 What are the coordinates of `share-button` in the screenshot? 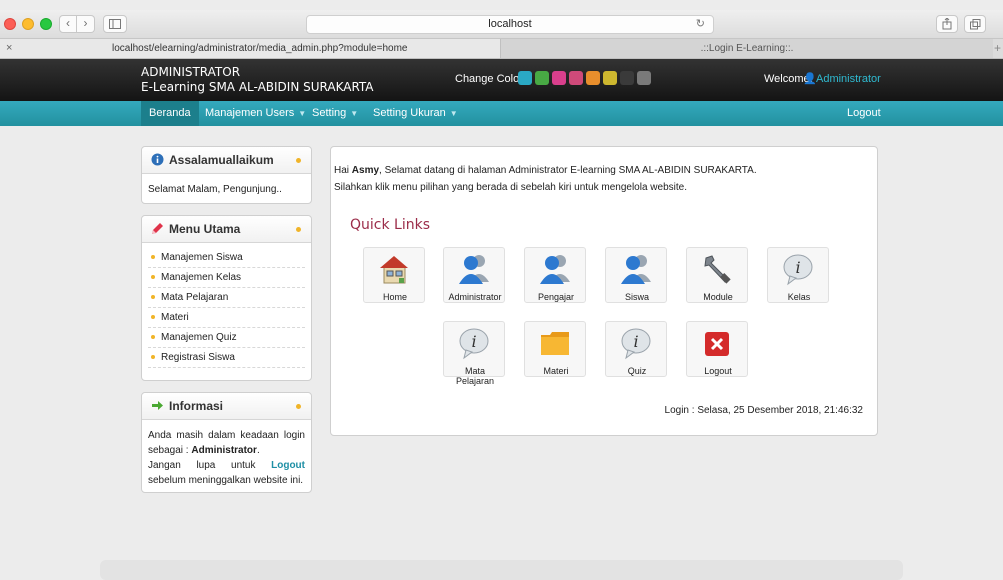 It's located at (947, 24).